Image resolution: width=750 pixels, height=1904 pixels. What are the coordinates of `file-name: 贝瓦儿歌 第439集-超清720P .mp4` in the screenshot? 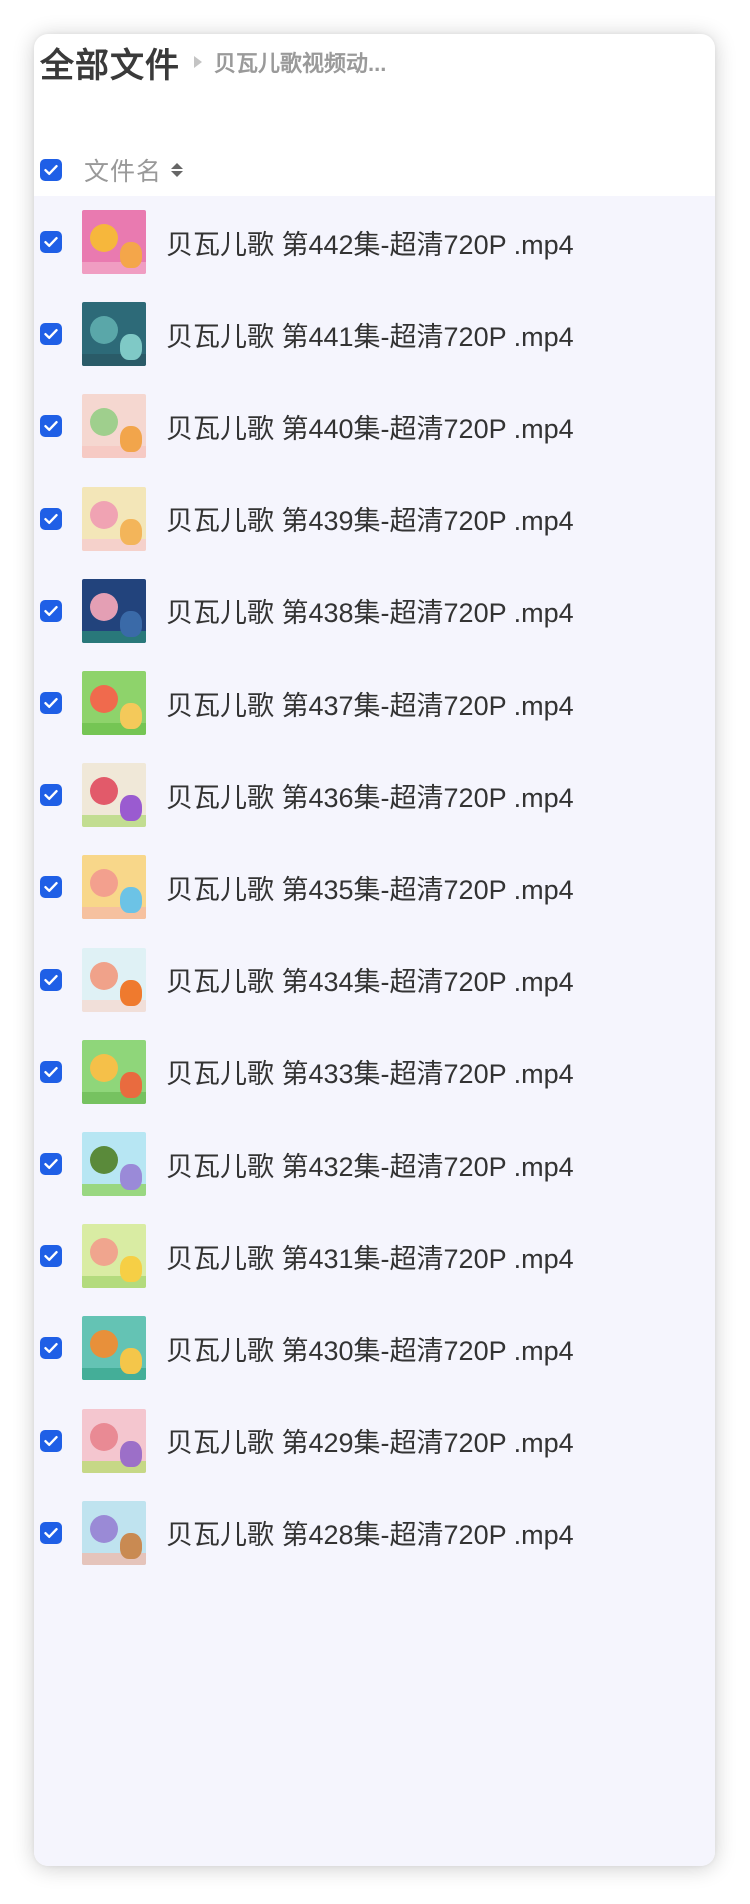 It's located at (370, 518).